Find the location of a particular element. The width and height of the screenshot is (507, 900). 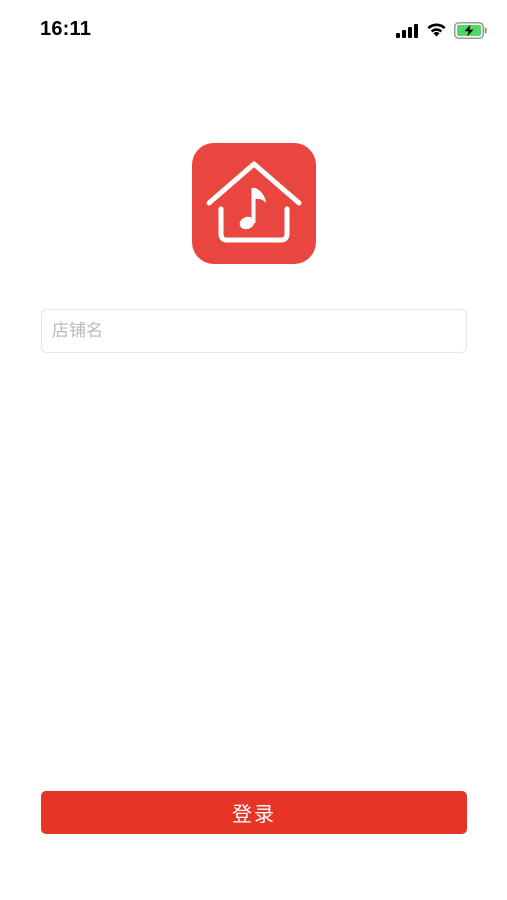

battery-charging-icon is located at coordinates (470, 30).